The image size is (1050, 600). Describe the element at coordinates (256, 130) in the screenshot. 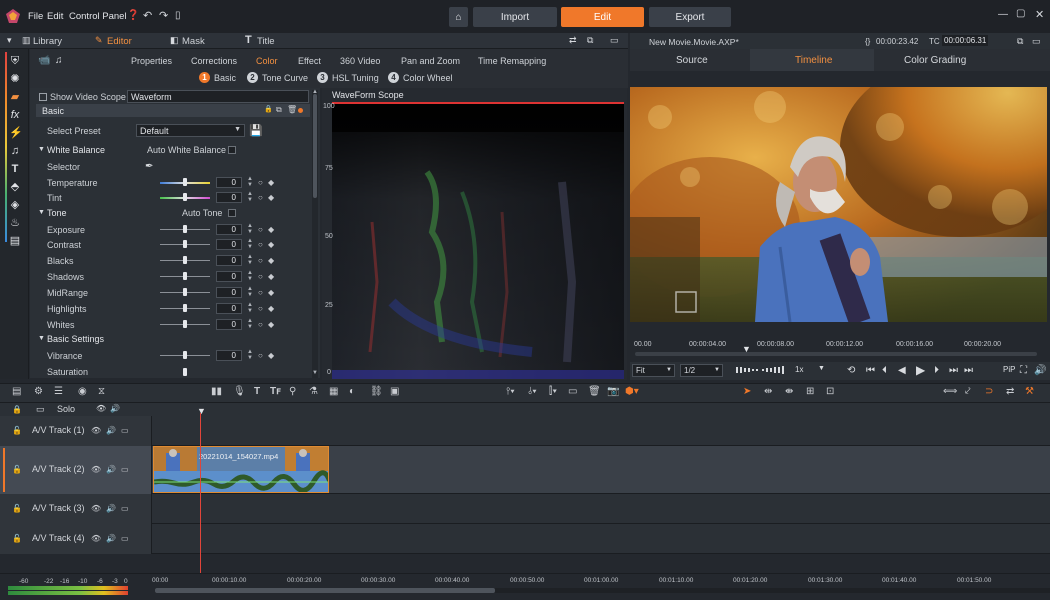

I see `save-preset-icon: 💾` at that location.